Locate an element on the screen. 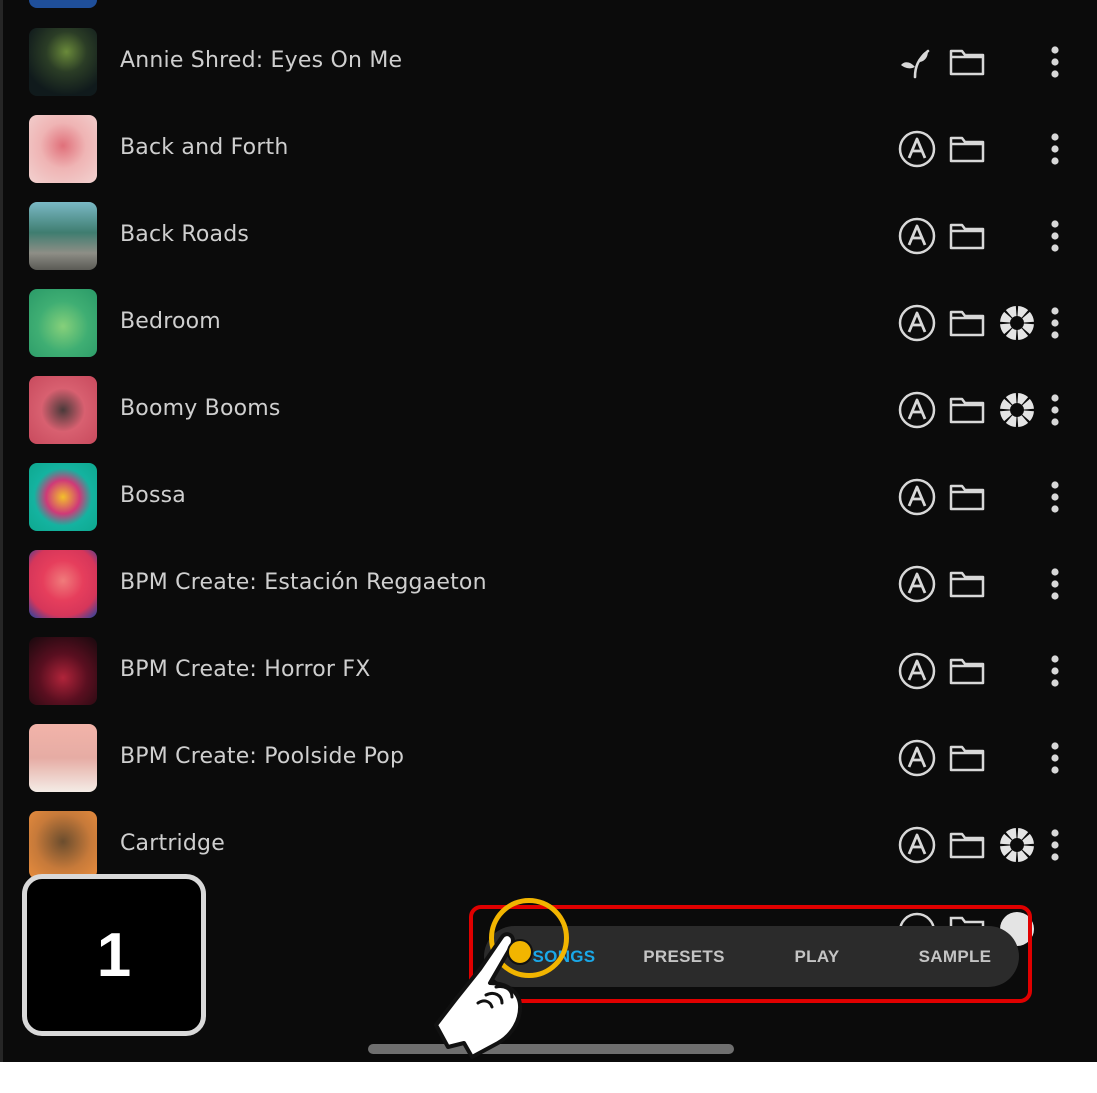  song-row: BPM Create: Horror FX is located at coordinates (548, 680).